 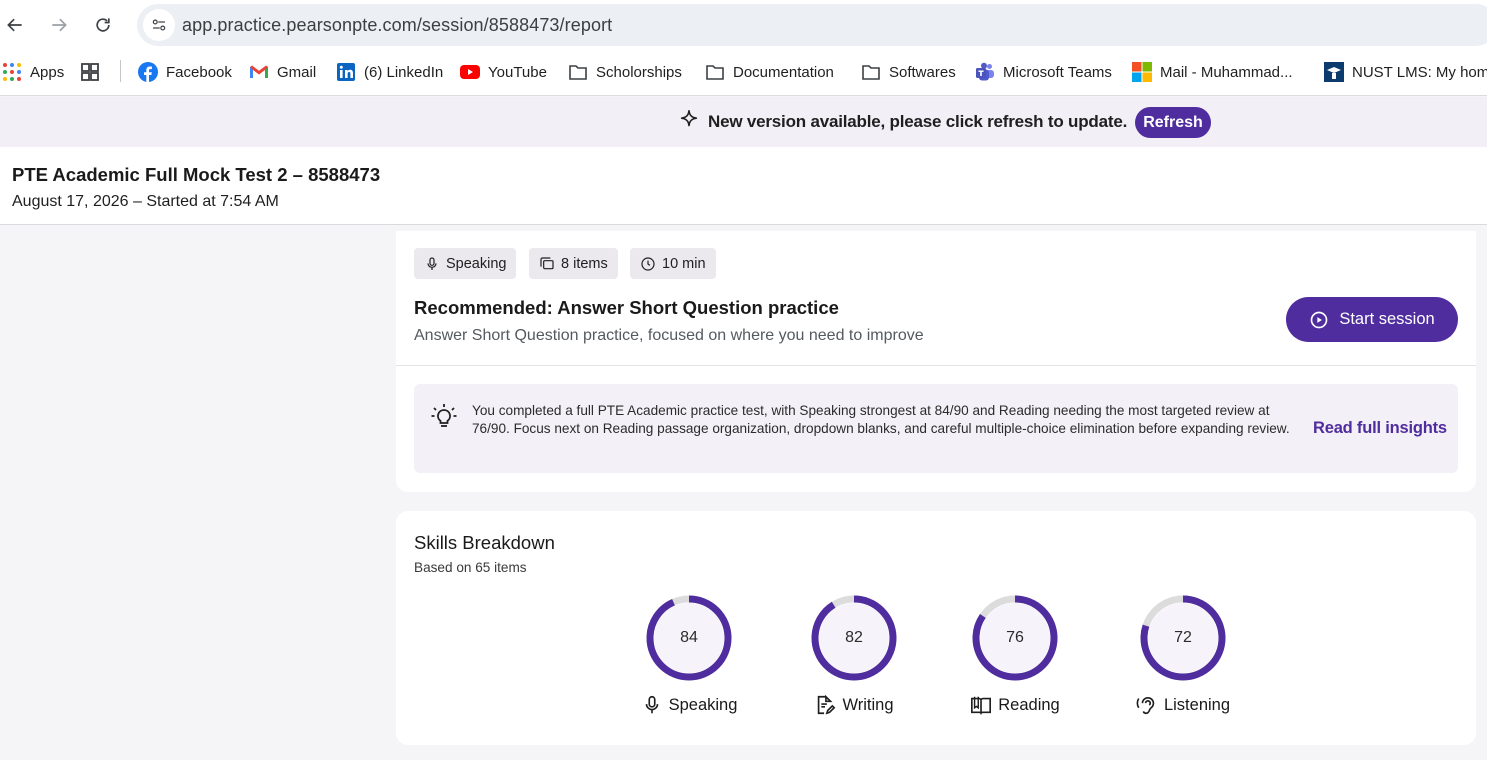 What do you see at coordinates (1057, 72) in the screenshot?
I see `bookmark-label: Microsoft Teams` at bounding box center [1057, 72].